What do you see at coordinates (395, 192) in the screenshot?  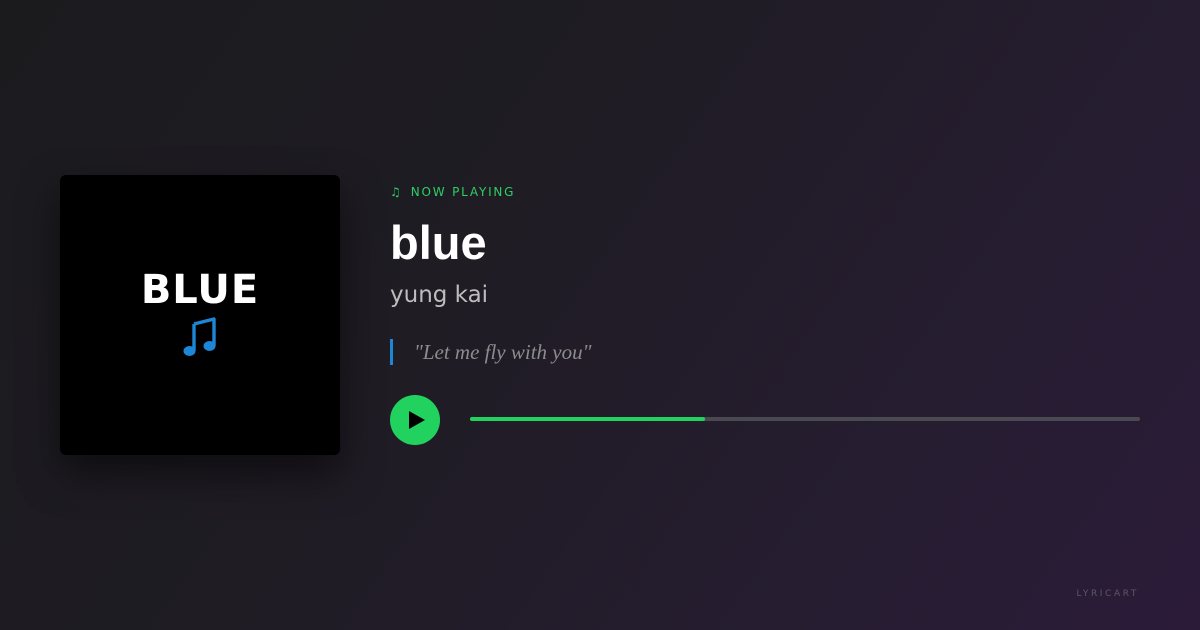 I see `music-note-icon: ♫` at bounding box center [395, 192].